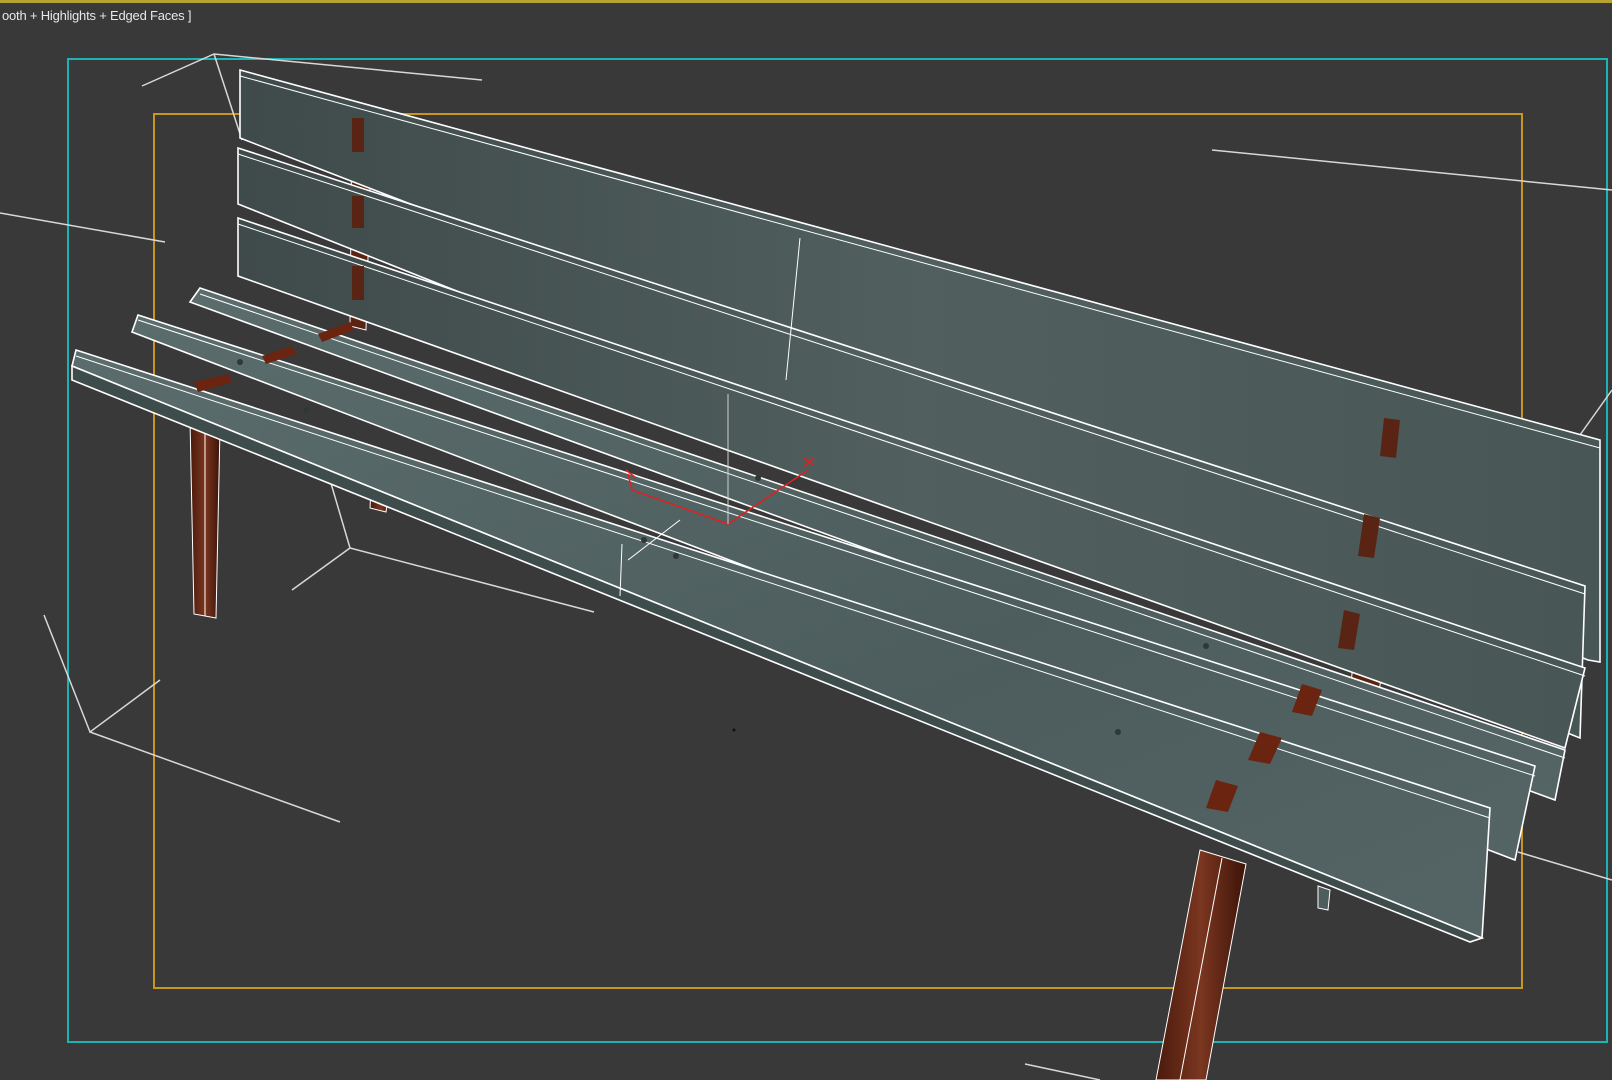  Describe the element at coordinates (1243, 964) in the screenshot. I see `bench-leg-right` at that location.